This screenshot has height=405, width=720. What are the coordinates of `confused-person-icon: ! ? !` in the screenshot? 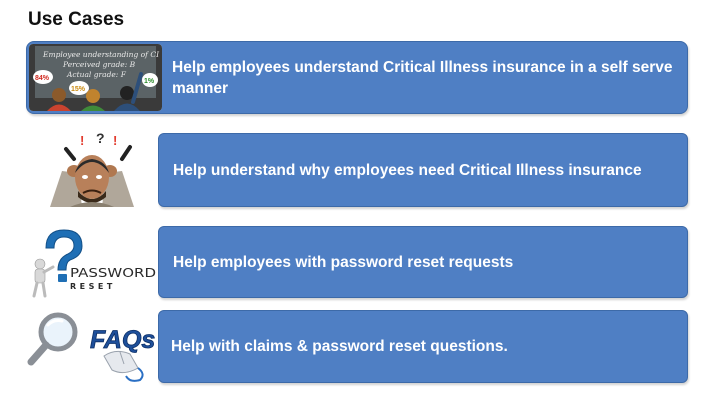 It's located at (92, 170).